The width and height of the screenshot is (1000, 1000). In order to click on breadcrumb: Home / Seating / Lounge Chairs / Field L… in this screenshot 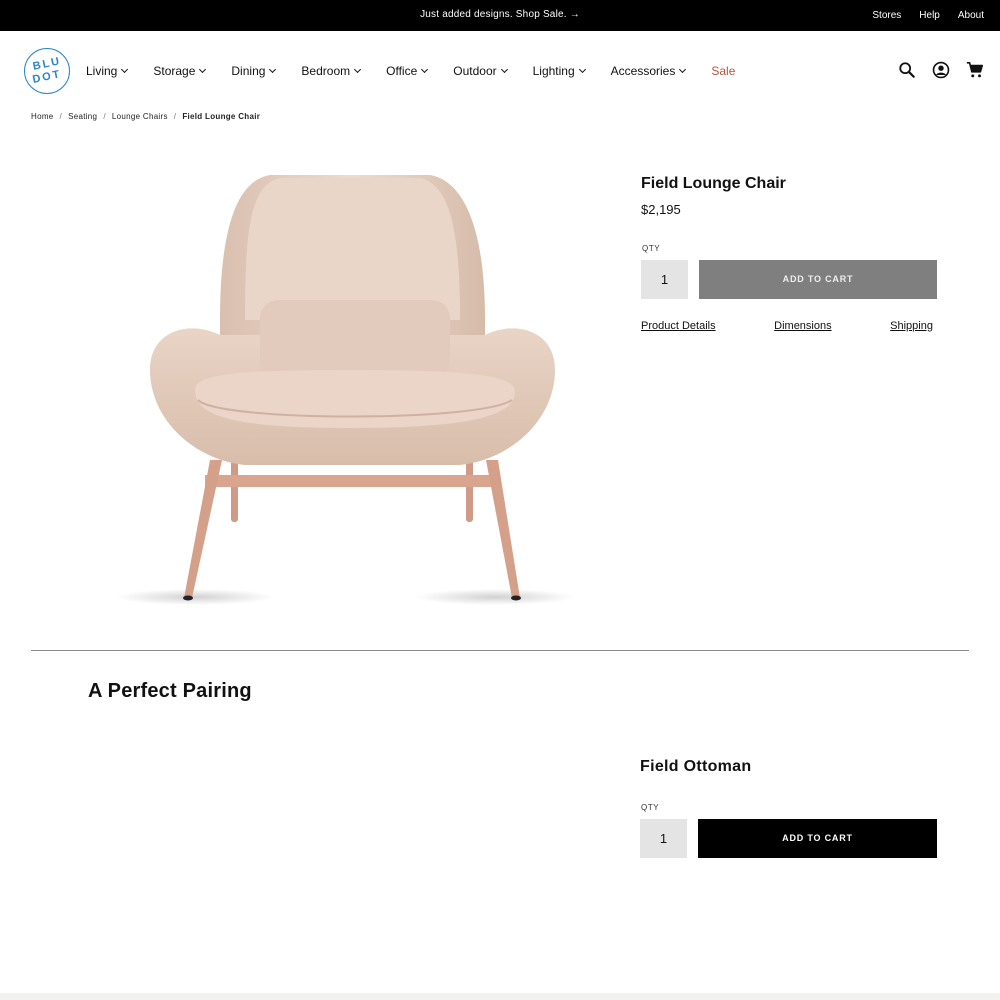, I will do `click(145, 116)`.